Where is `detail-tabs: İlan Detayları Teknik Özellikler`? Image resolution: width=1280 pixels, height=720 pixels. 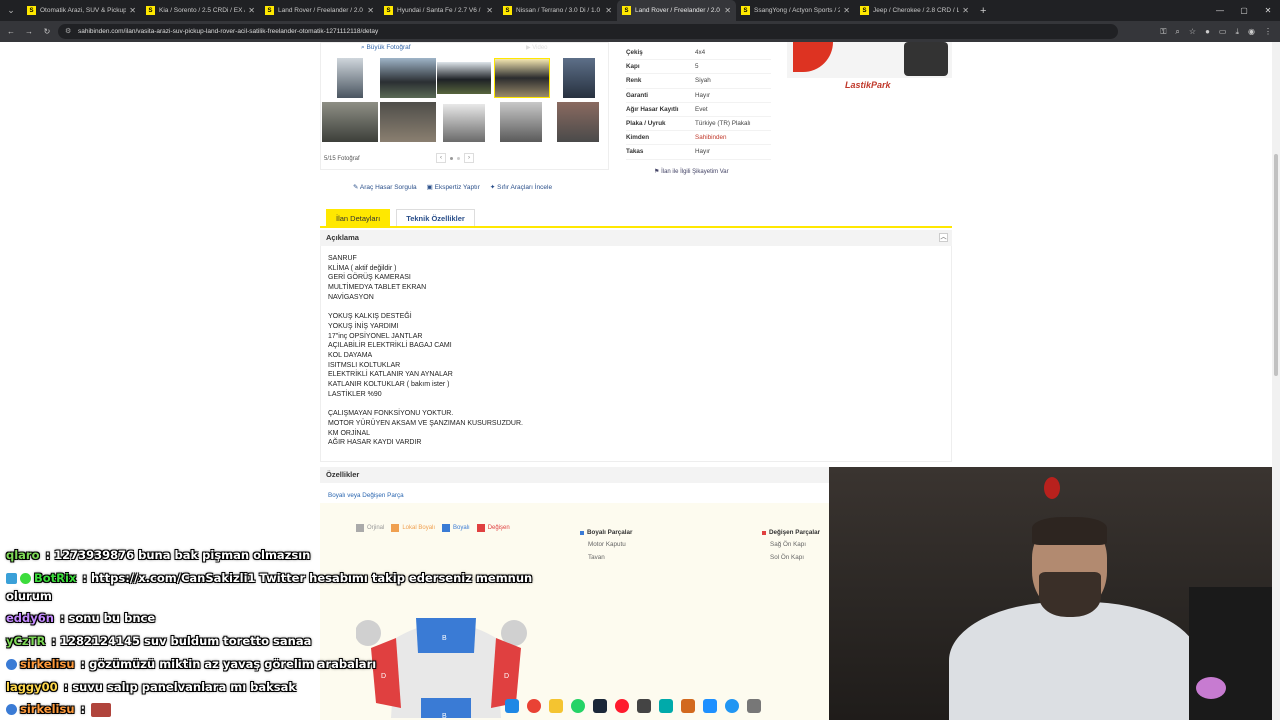 detail-tabs: İlan Detayları Teknik Özellikler is located at coordinates (400, 217).